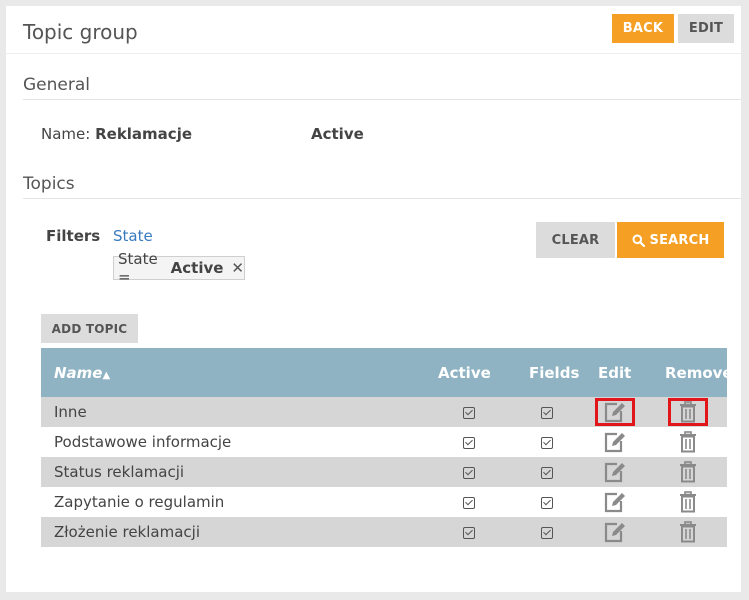 Image resolution: width=749 pixels, height=600 pixels. What do you see at coordinates (49, 184) in the screenshot?
I see `topics-section-title: Topics` at bounding box center [49, 184].